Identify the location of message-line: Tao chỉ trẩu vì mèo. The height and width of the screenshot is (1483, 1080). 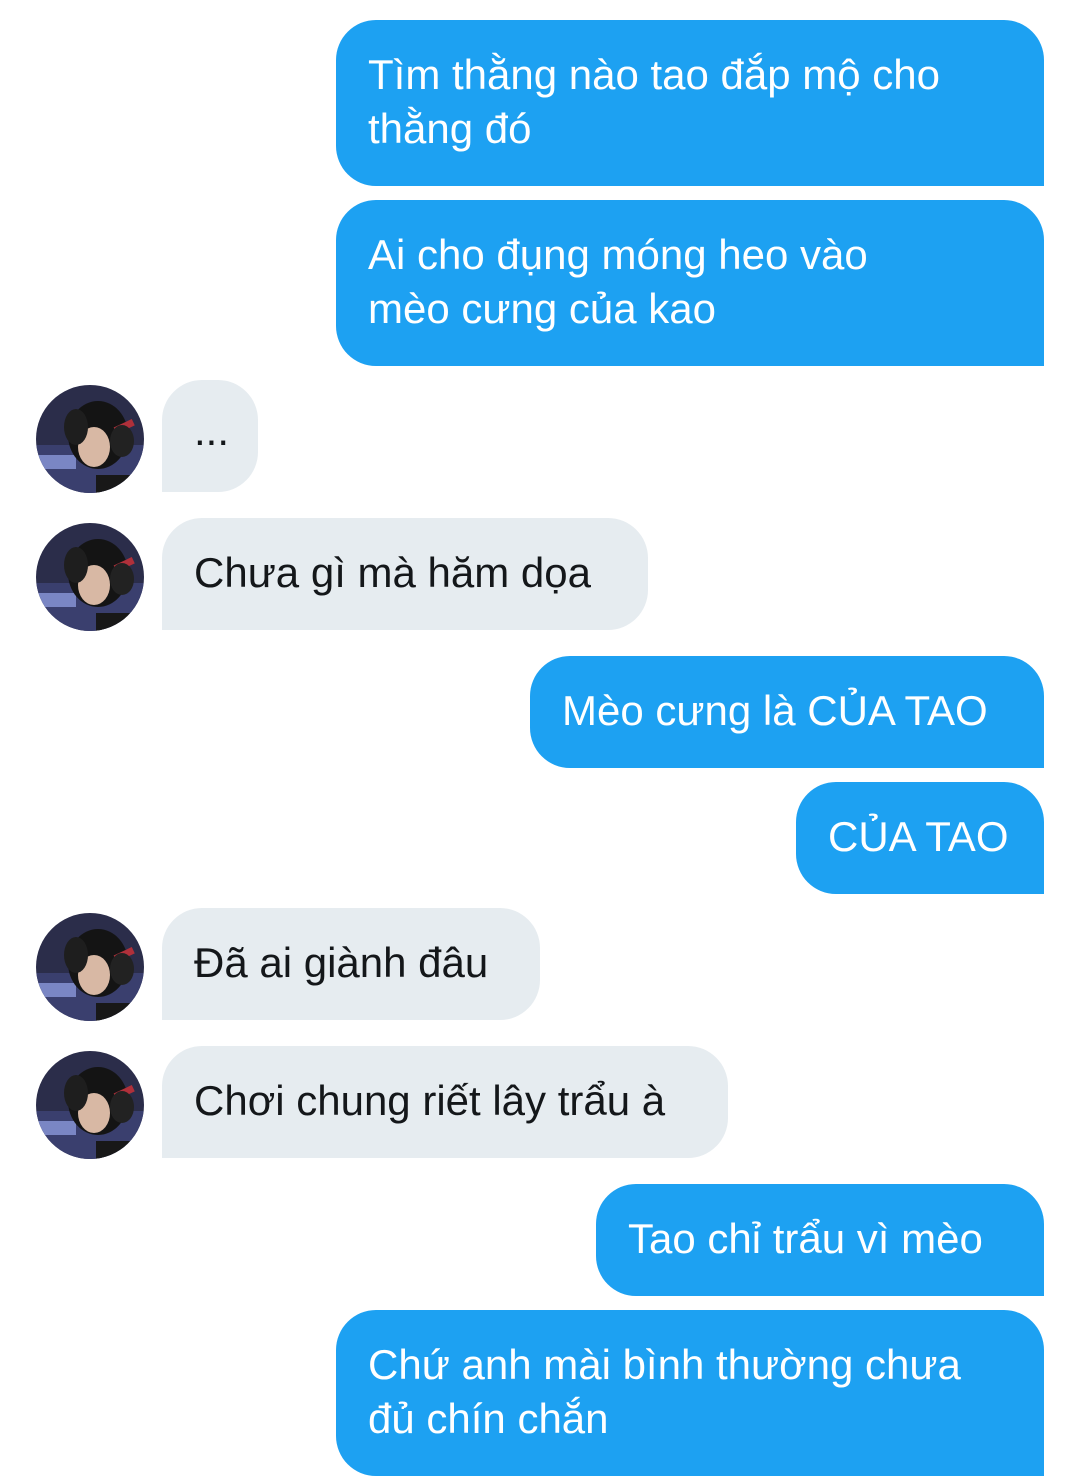
(805, 1238).